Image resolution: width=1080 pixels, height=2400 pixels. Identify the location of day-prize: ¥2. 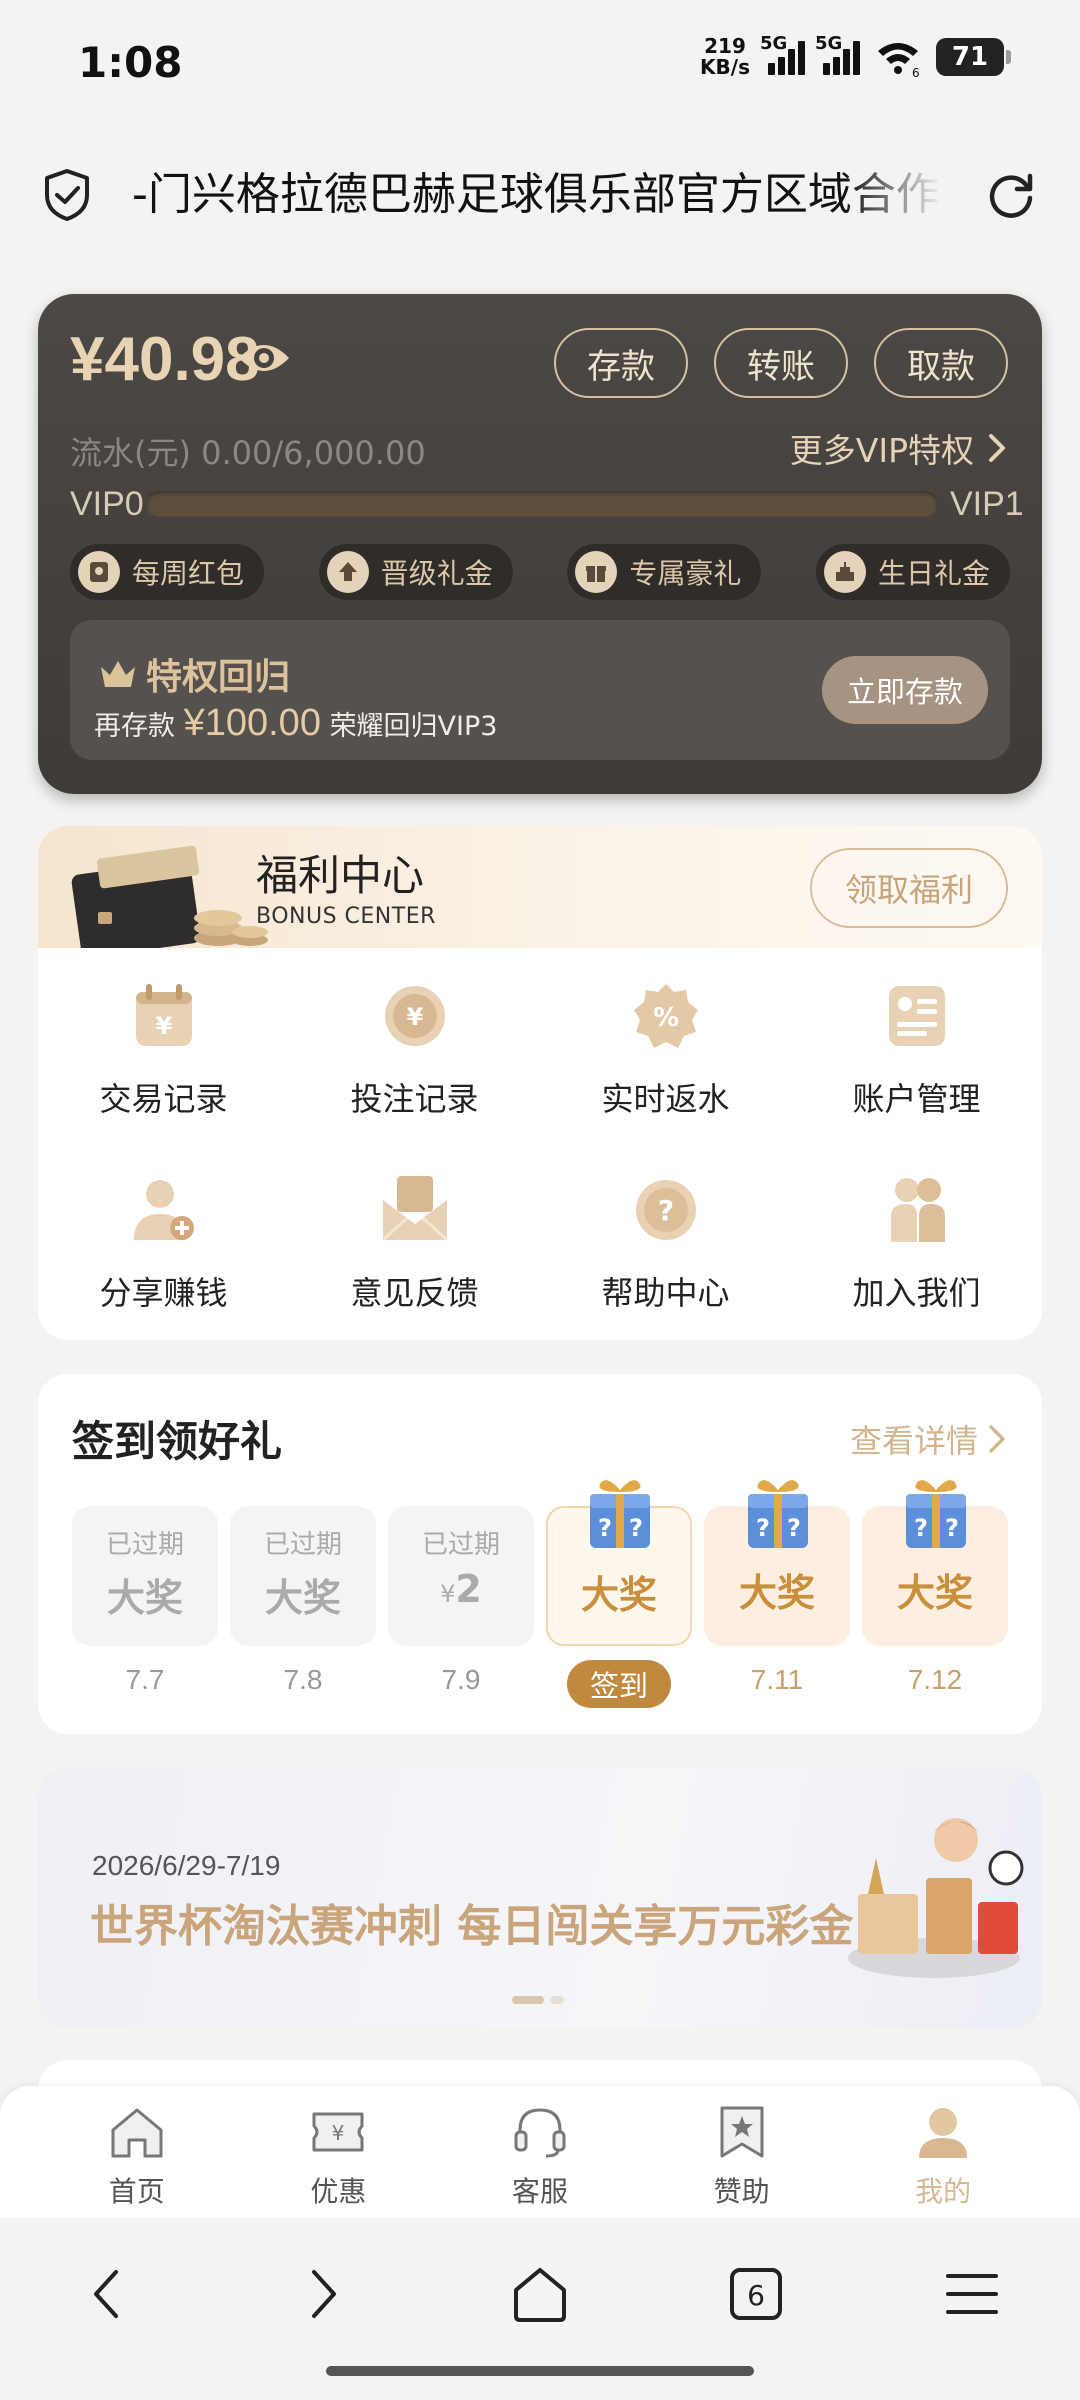
(461, 1589).